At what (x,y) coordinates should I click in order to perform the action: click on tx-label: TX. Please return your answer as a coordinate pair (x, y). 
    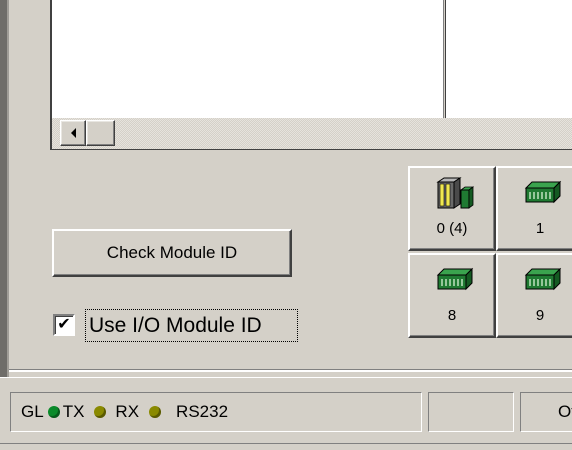
    Looking at the image, I should click on (73, 411).